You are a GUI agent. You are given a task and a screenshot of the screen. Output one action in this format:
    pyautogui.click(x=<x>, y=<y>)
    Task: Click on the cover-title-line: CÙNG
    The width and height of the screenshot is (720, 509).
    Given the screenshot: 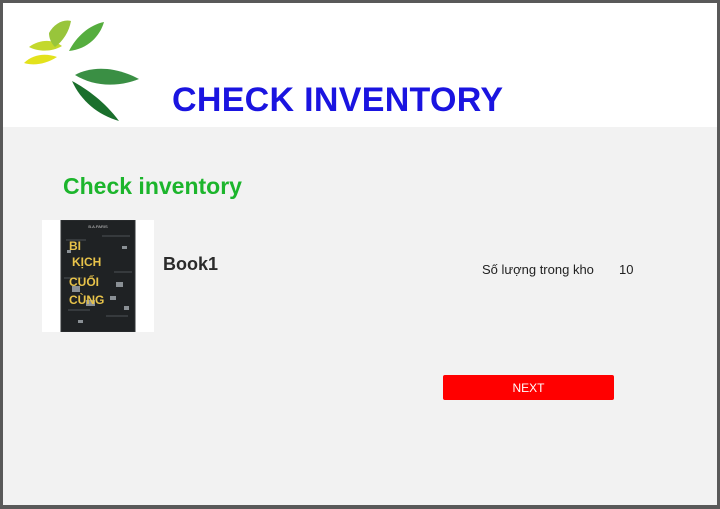 What is the action you would take?
    pyautogui.click(x=86, y=299)
    